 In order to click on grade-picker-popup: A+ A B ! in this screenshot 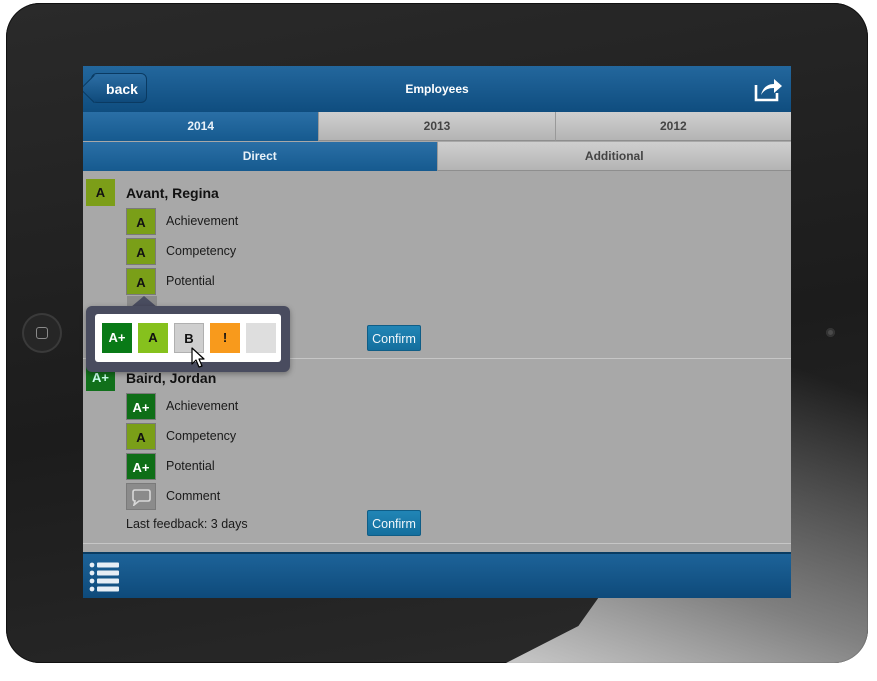, I will do `click(188, 339)`.